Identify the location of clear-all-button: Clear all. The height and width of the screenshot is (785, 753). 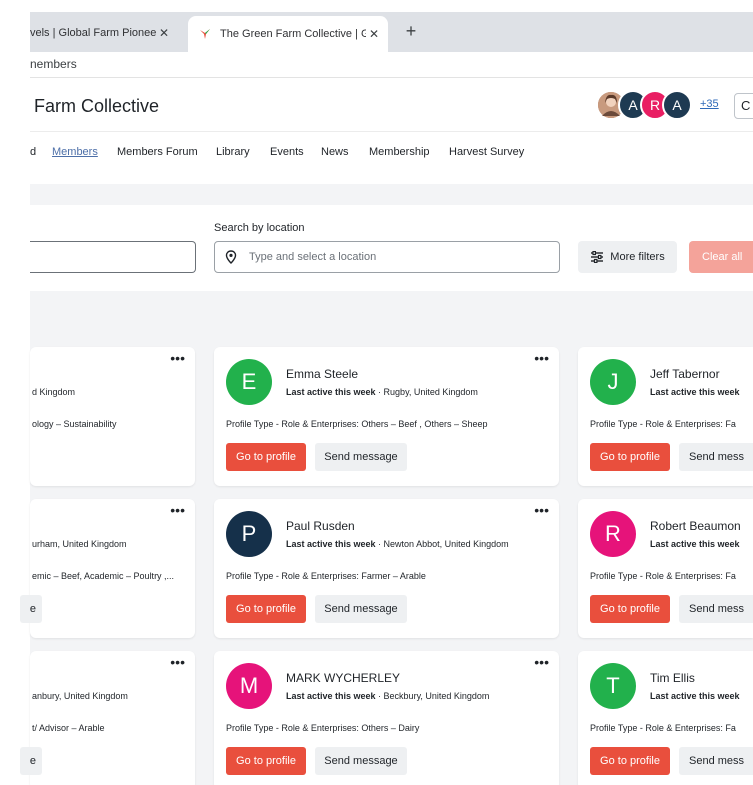
(721, 257).